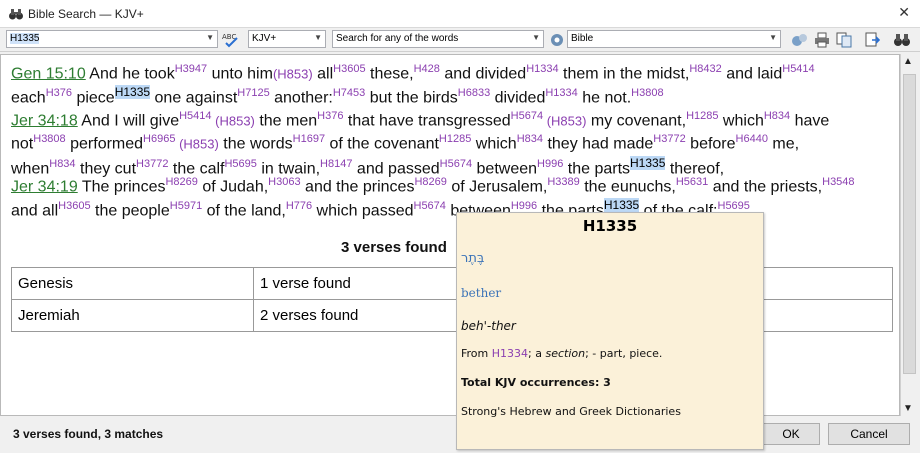 The width and height of the screenshot is (920, 453). I want to click on search-input-value: H1335, so click(25, 38).